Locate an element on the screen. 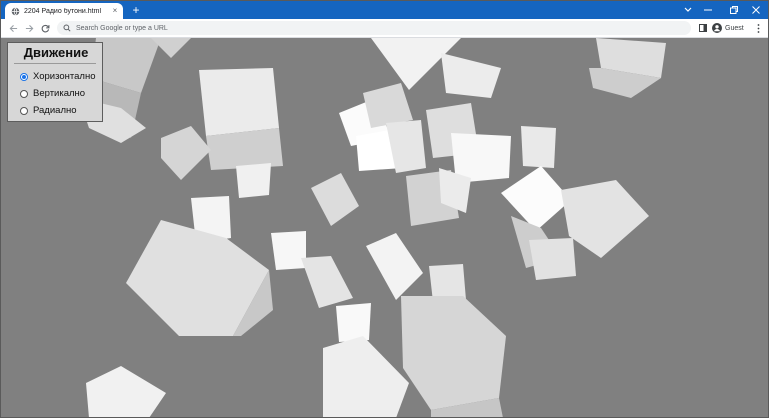 This screenshot has width=769, height=418. panel-divider is located at coordinates (55, 63).